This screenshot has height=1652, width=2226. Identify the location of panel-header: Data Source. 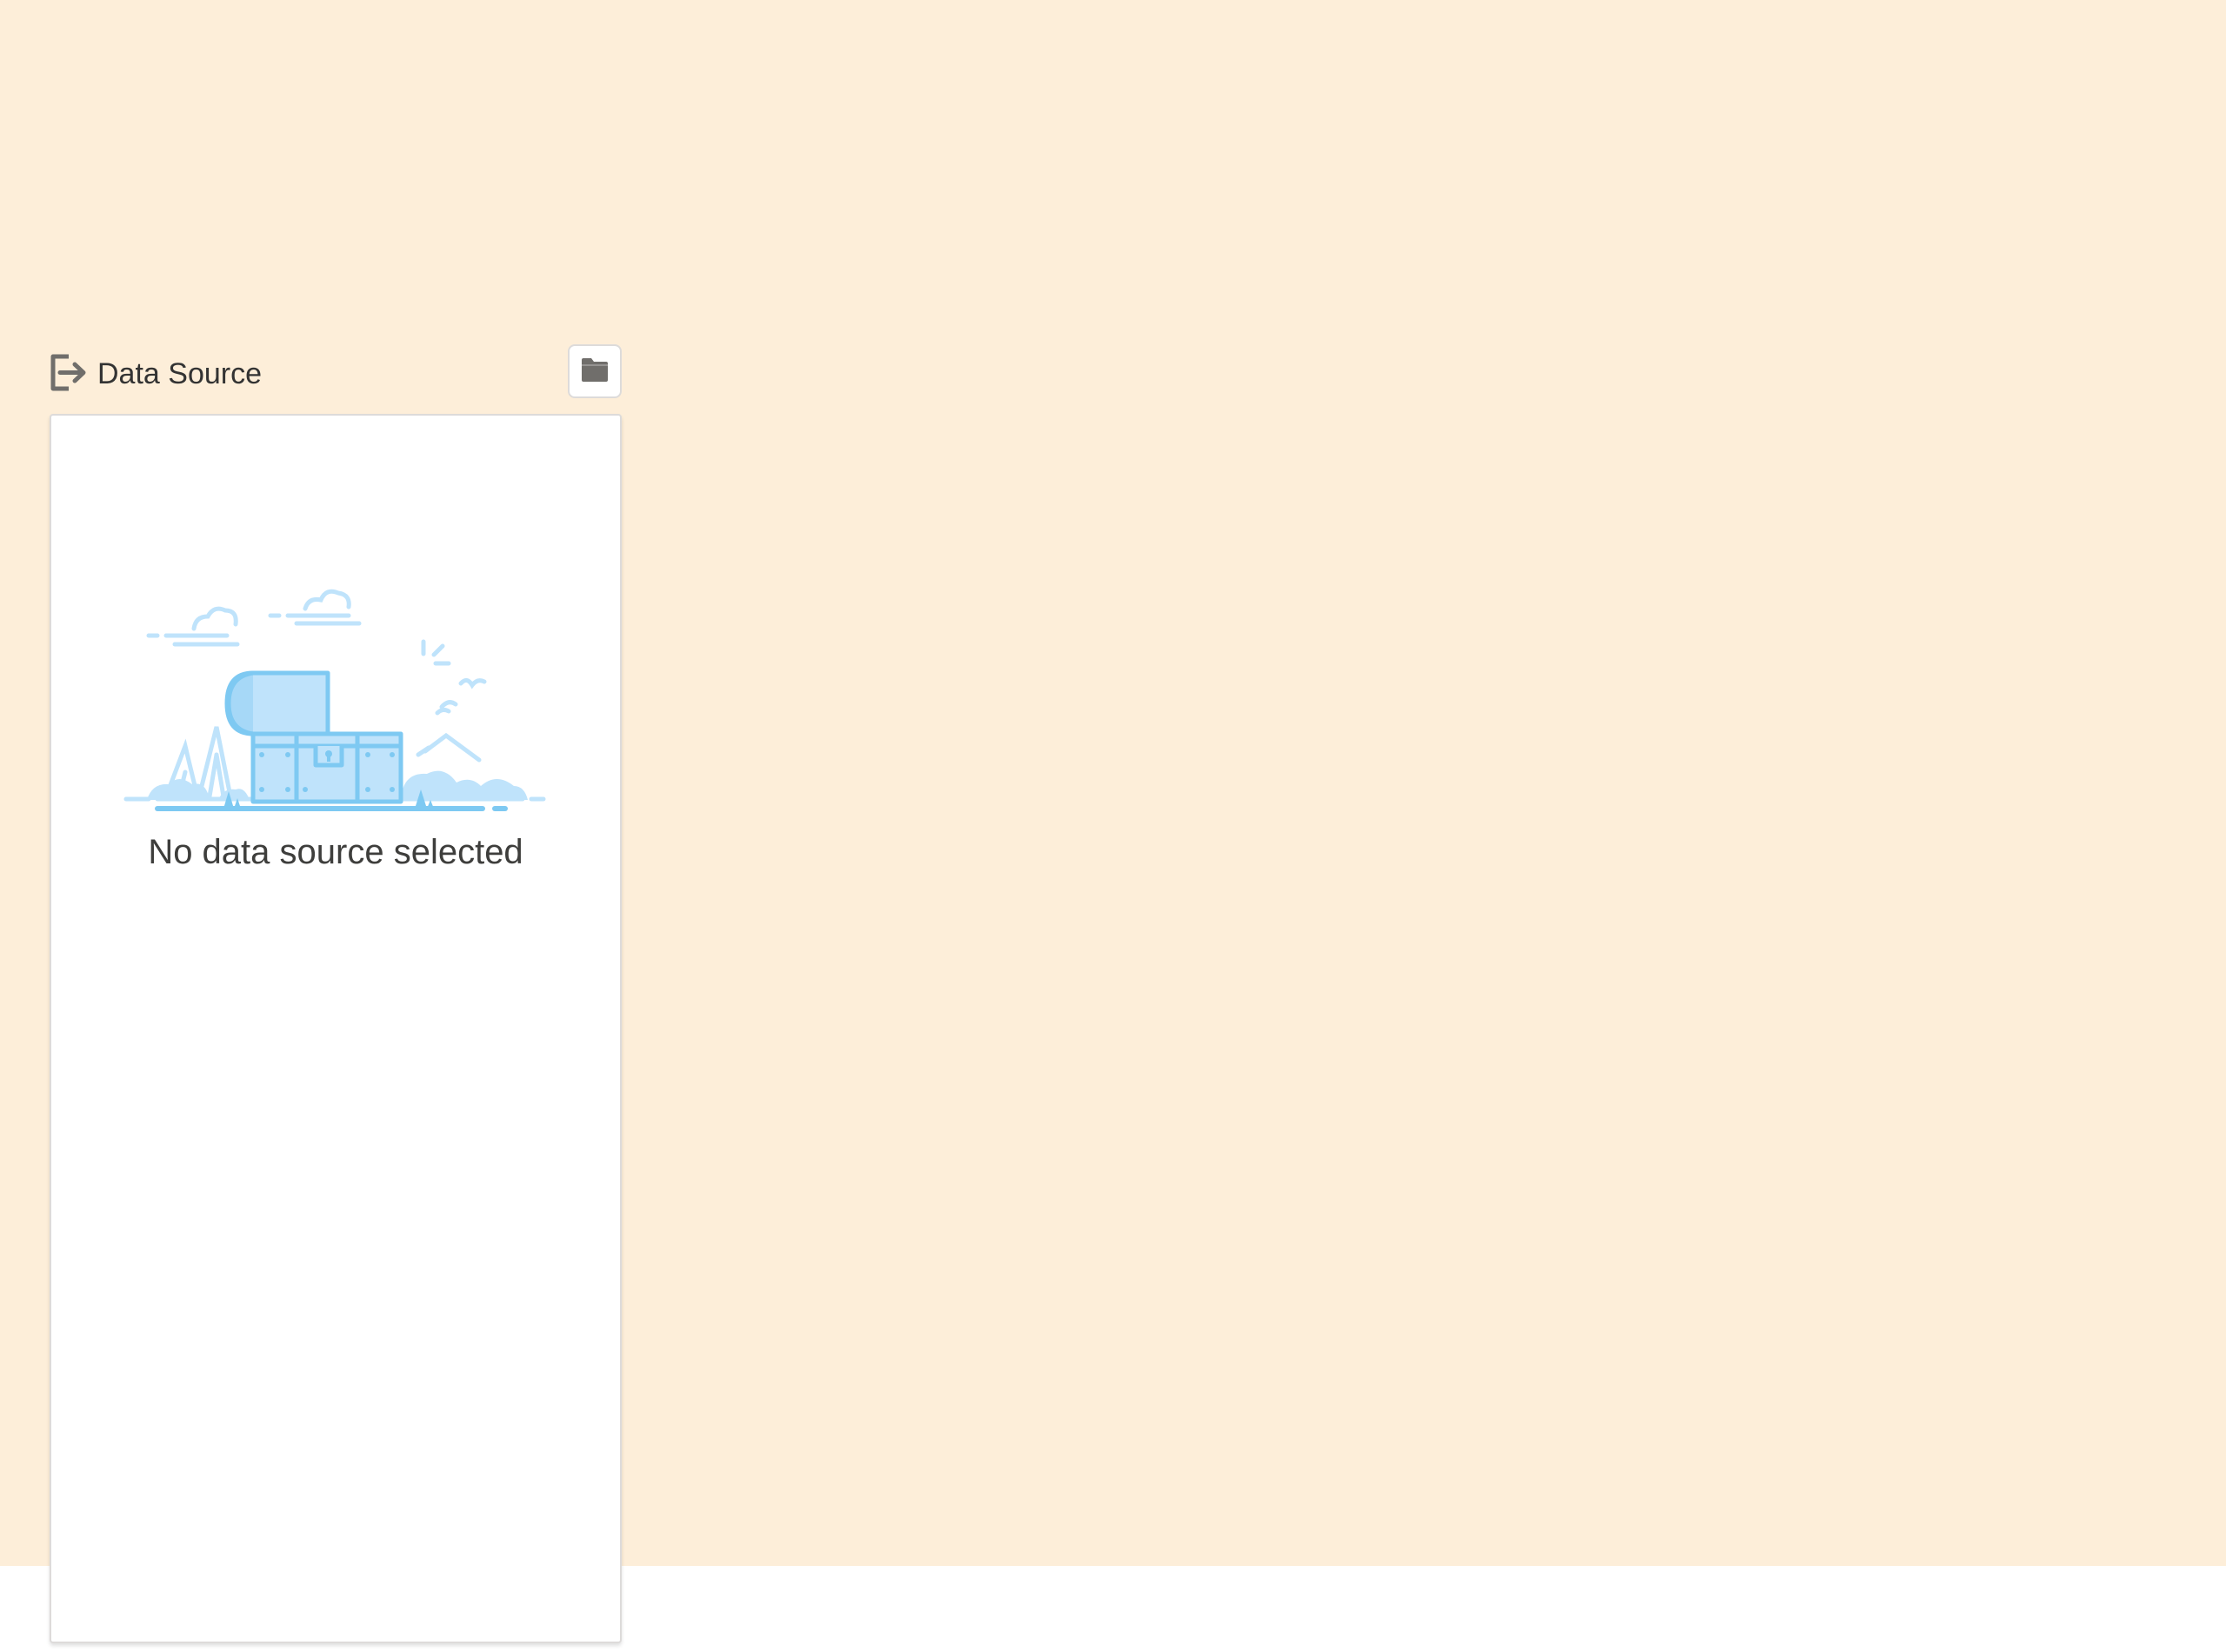
(336, 372).